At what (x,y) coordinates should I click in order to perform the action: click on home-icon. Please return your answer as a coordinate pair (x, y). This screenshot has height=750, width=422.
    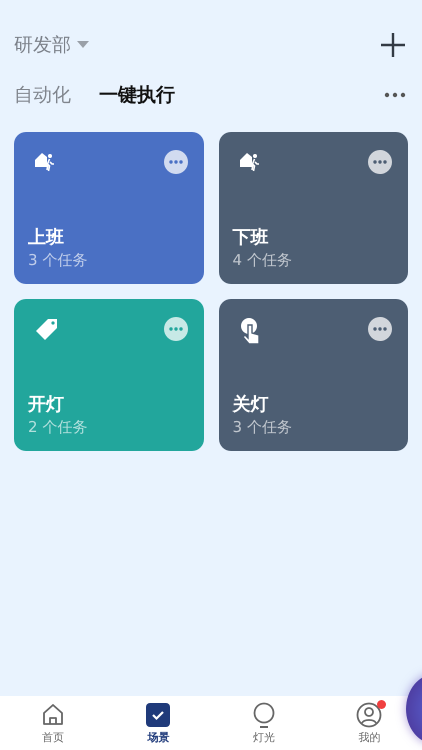
    Looking at the image, I should click on (52, 714).